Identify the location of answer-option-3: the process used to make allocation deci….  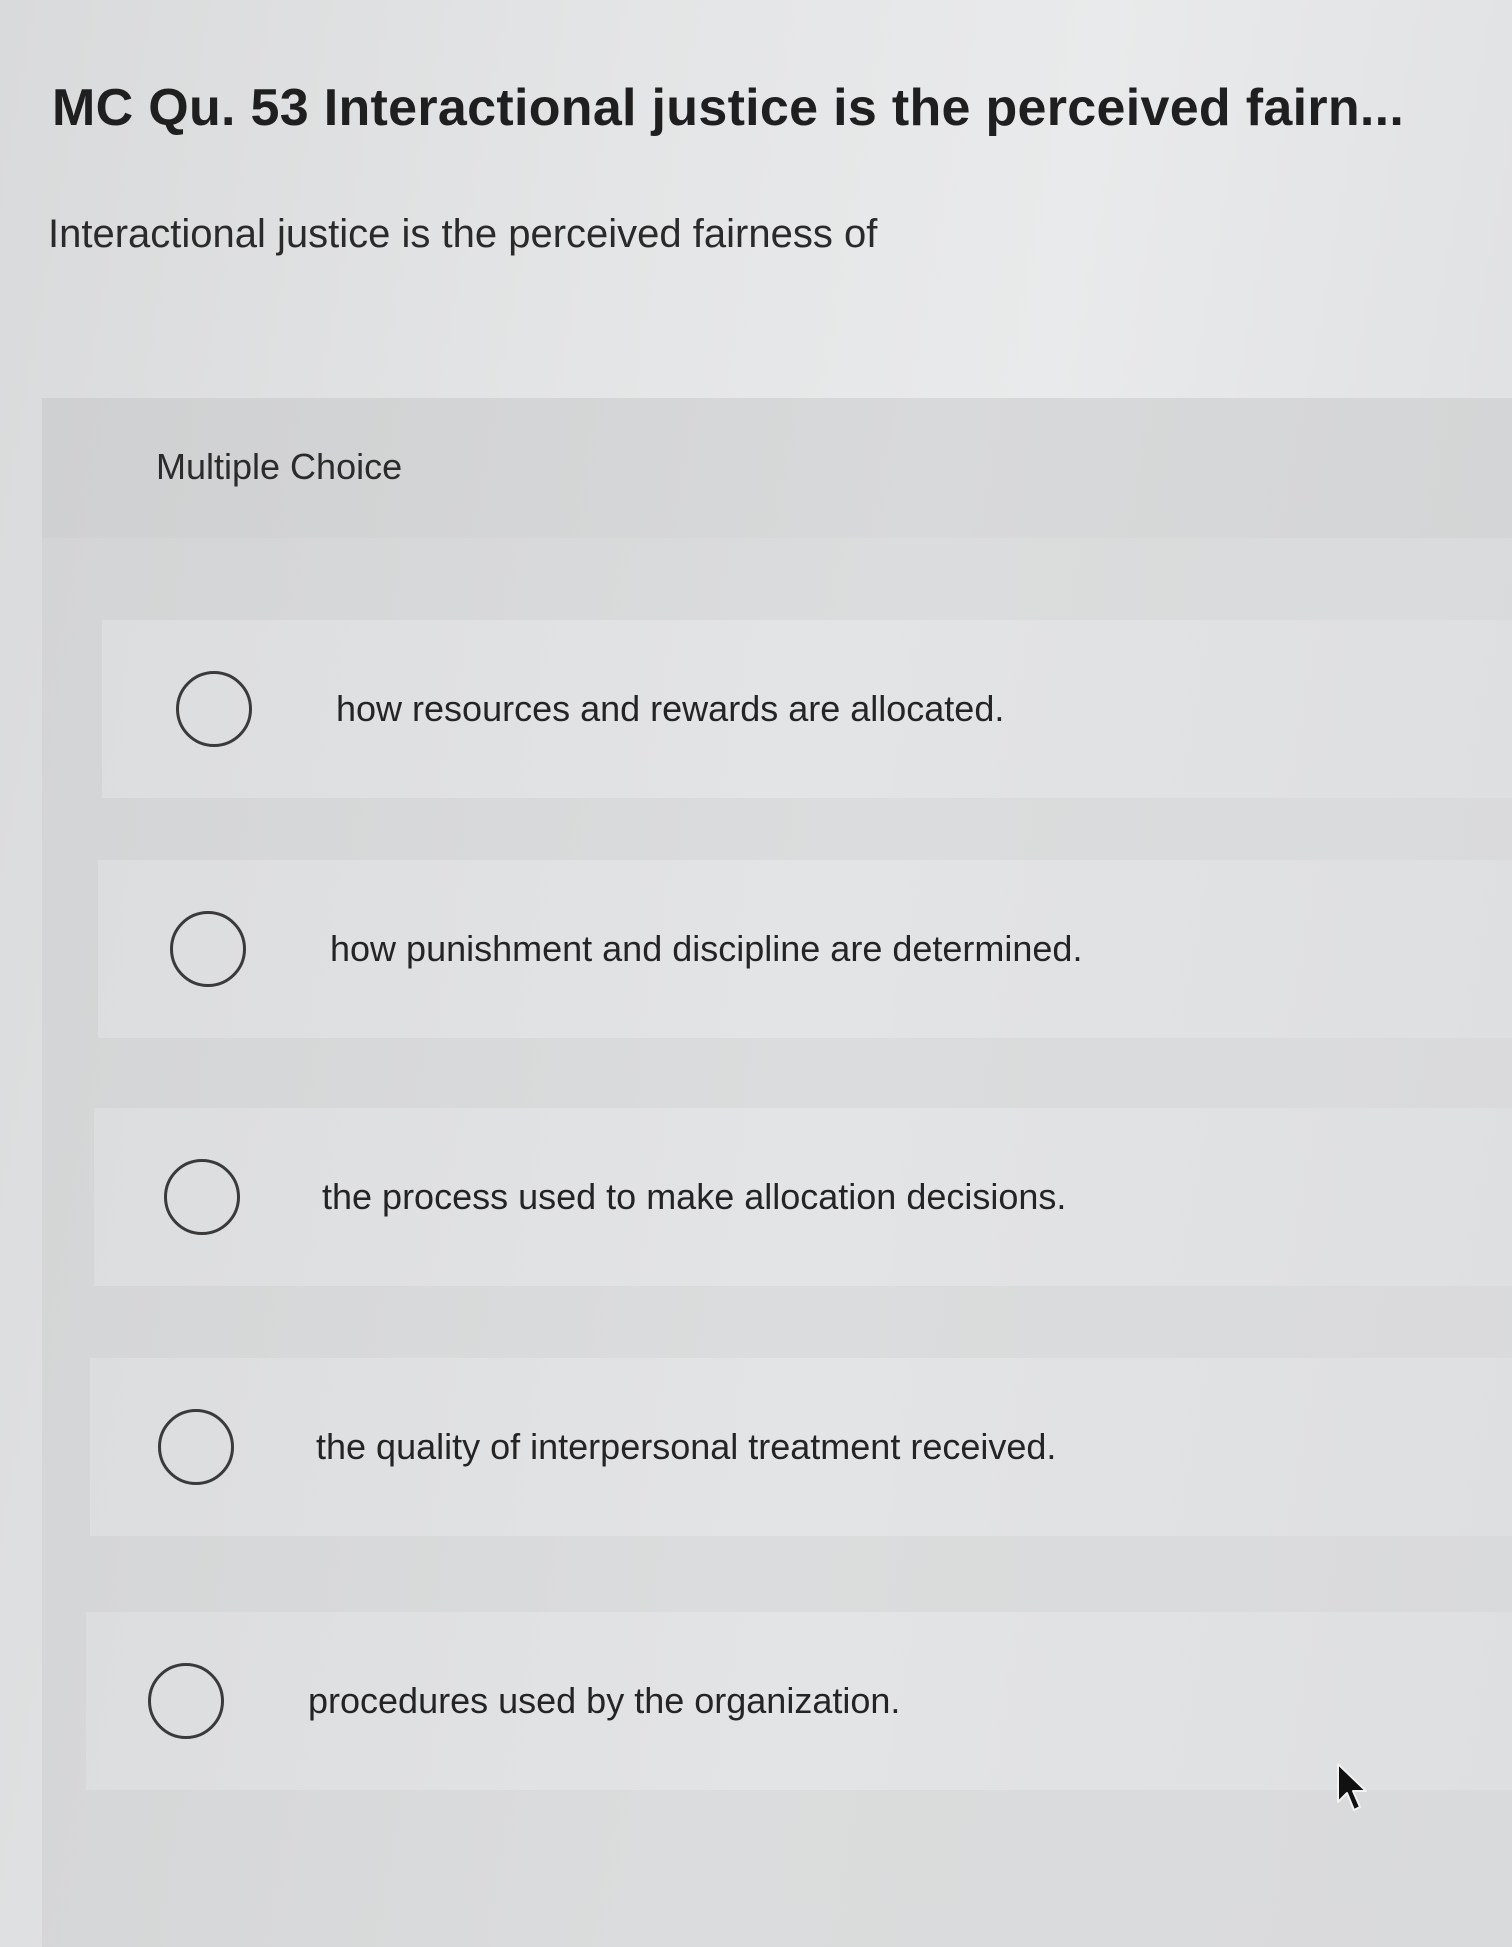
(803, 1197).